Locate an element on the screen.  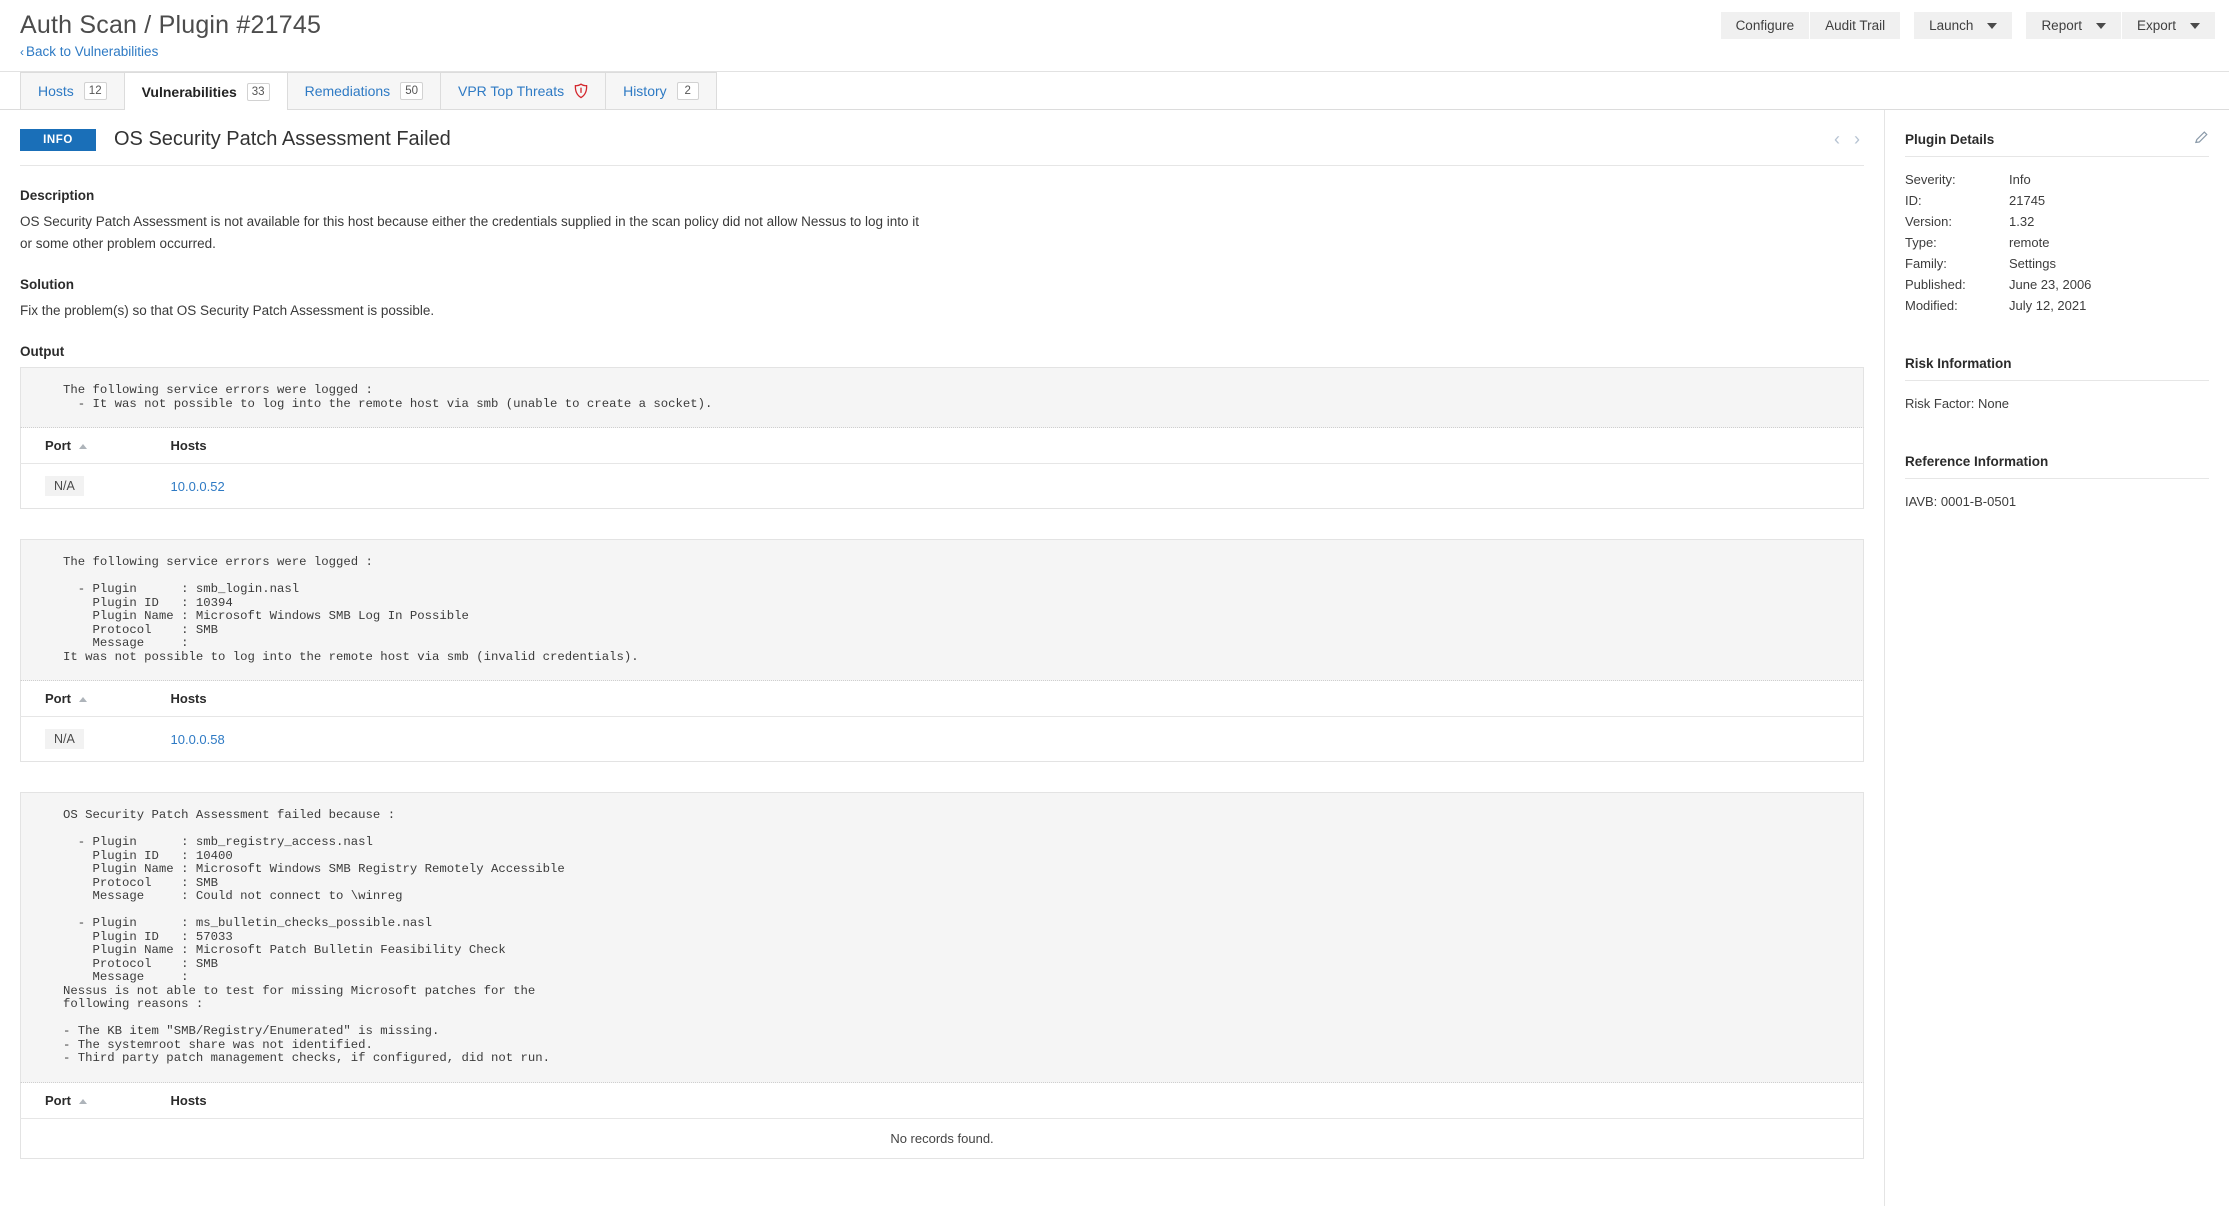
plugin-detail-row: Severity: Info is located at coordinates (2057, 179).